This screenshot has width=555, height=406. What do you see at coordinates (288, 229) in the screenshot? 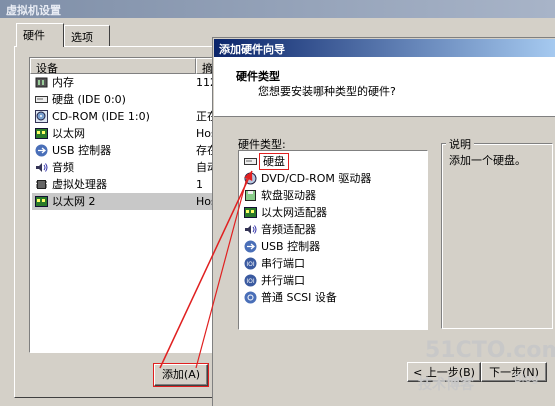
I see `hw-item-label: 音频适配器` at bounding box center [288, 229].